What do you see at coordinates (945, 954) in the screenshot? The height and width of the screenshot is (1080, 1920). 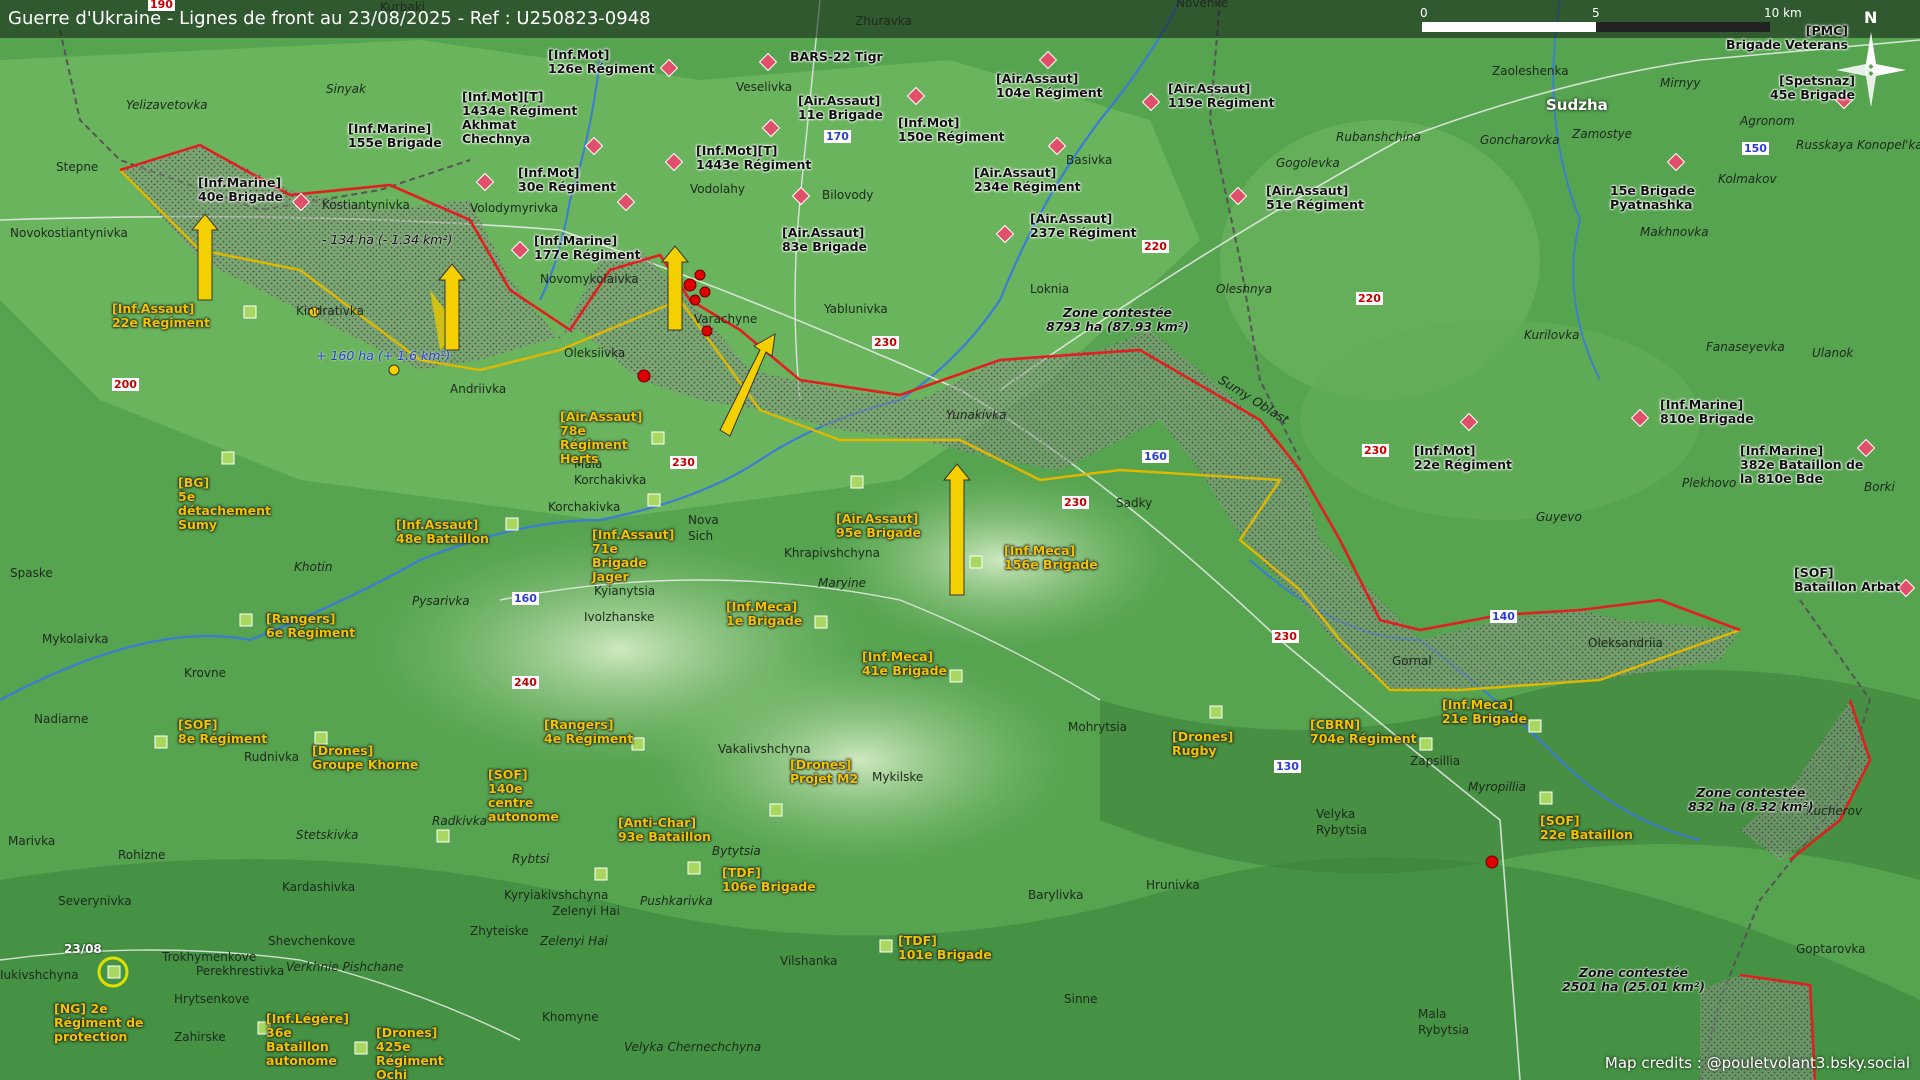 I see `unit-name: 101e Brigade` at bounding box center [945, 954].